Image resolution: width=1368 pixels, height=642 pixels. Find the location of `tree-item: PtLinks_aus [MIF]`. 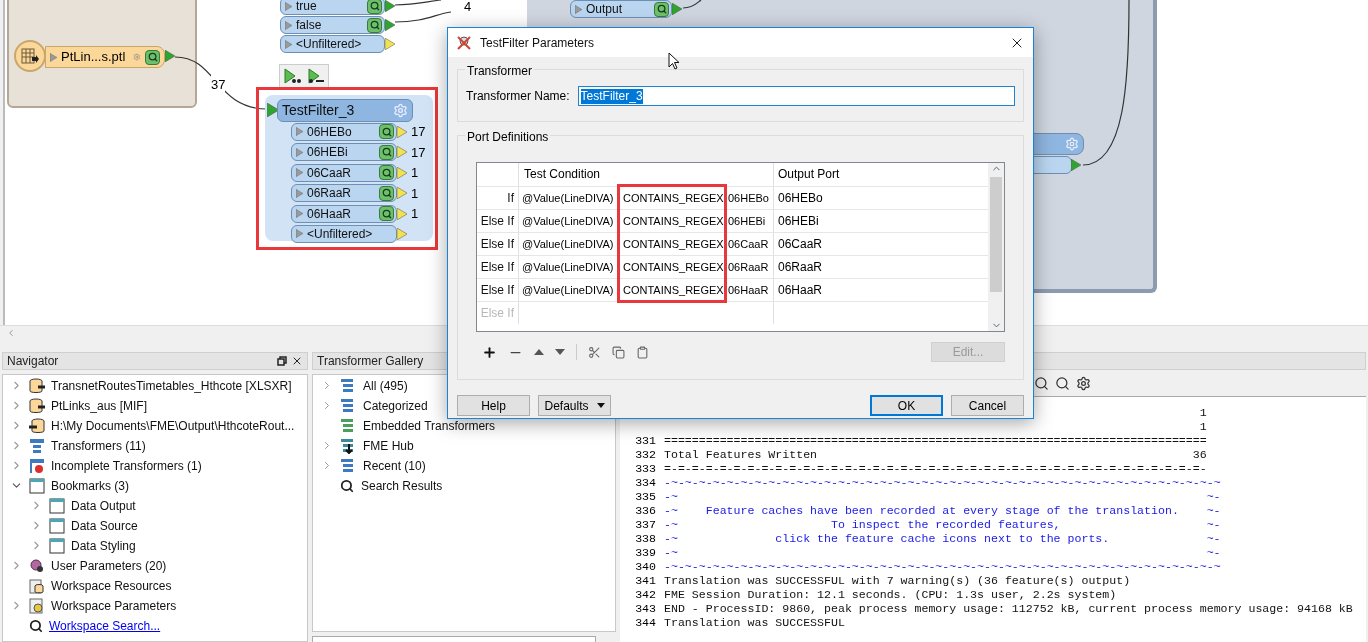

tree-item: PtLinks_aus [MIF] is located at coordinates (99, 406).